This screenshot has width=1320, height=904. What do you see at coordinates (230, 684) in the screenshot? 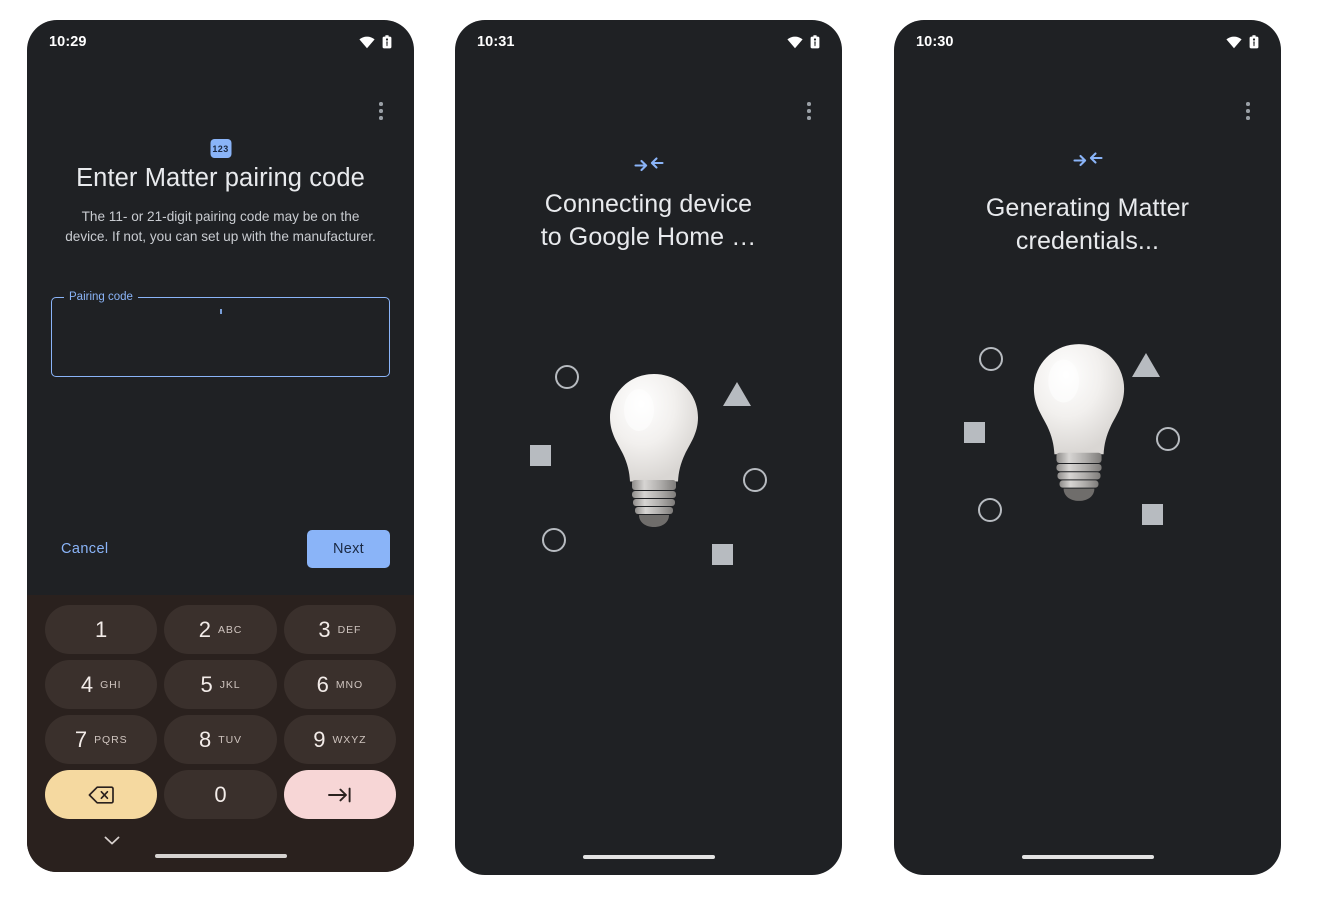
I see `key-letters: JKL` at bounding box center [230, 684].